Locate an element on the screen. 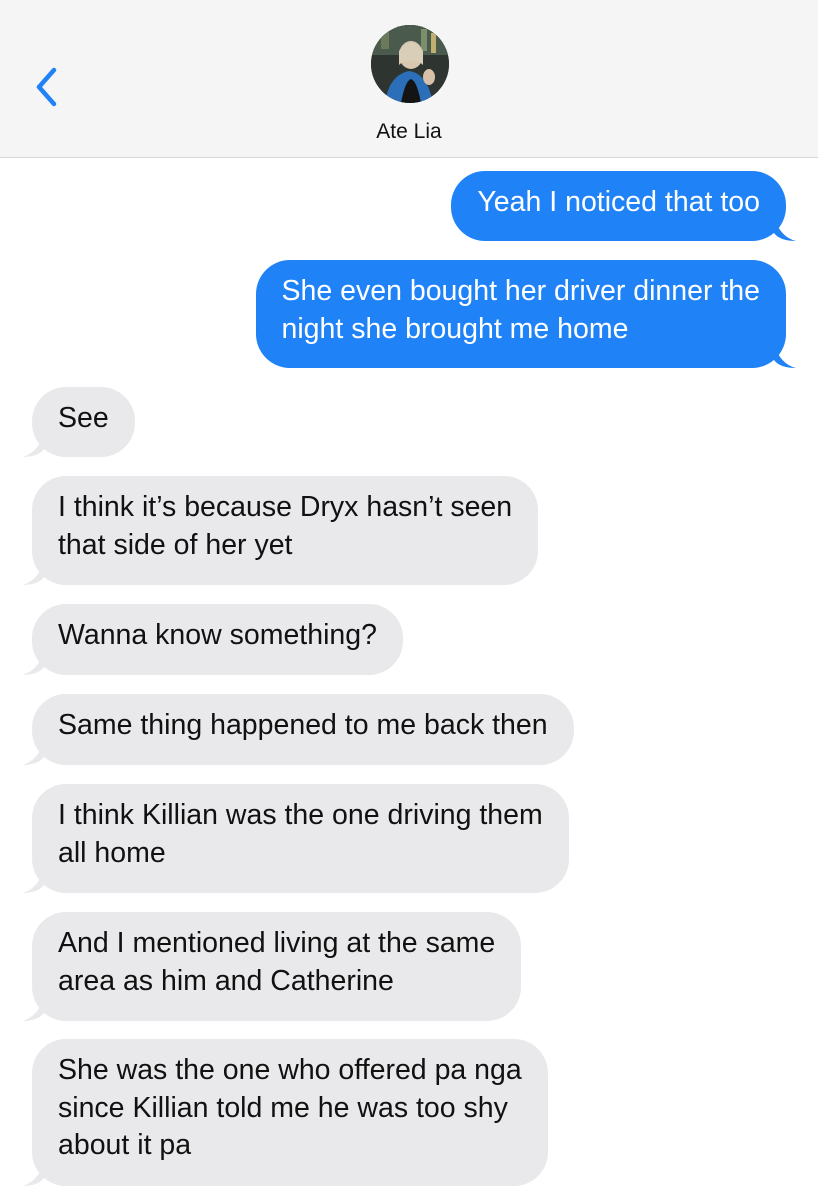 This screenshot has width=818, height=1200. message-text: See is located at coordinates (83, 418).